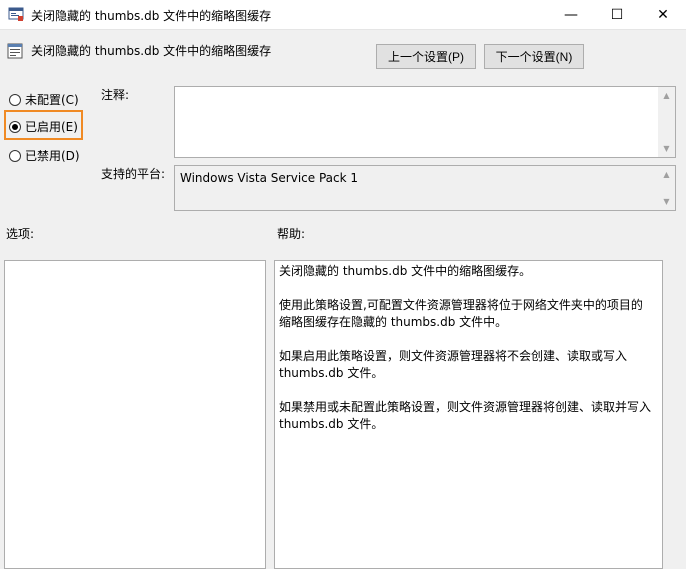  What do you see at coordinates (15, 51) in the screenshot?
I see `policy-setting-icon` at bounding box center [15, 51].